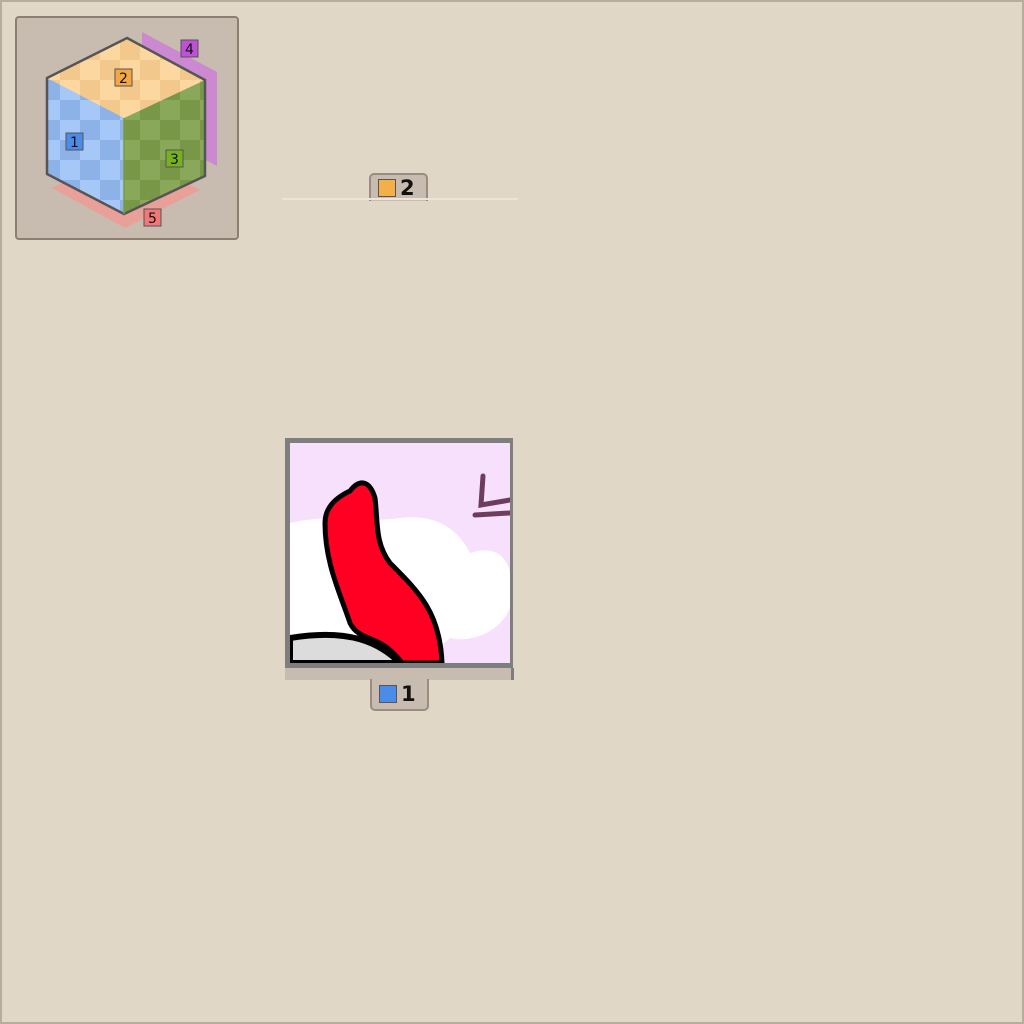  I want to click on svg-text: 5, so click(152, 219).